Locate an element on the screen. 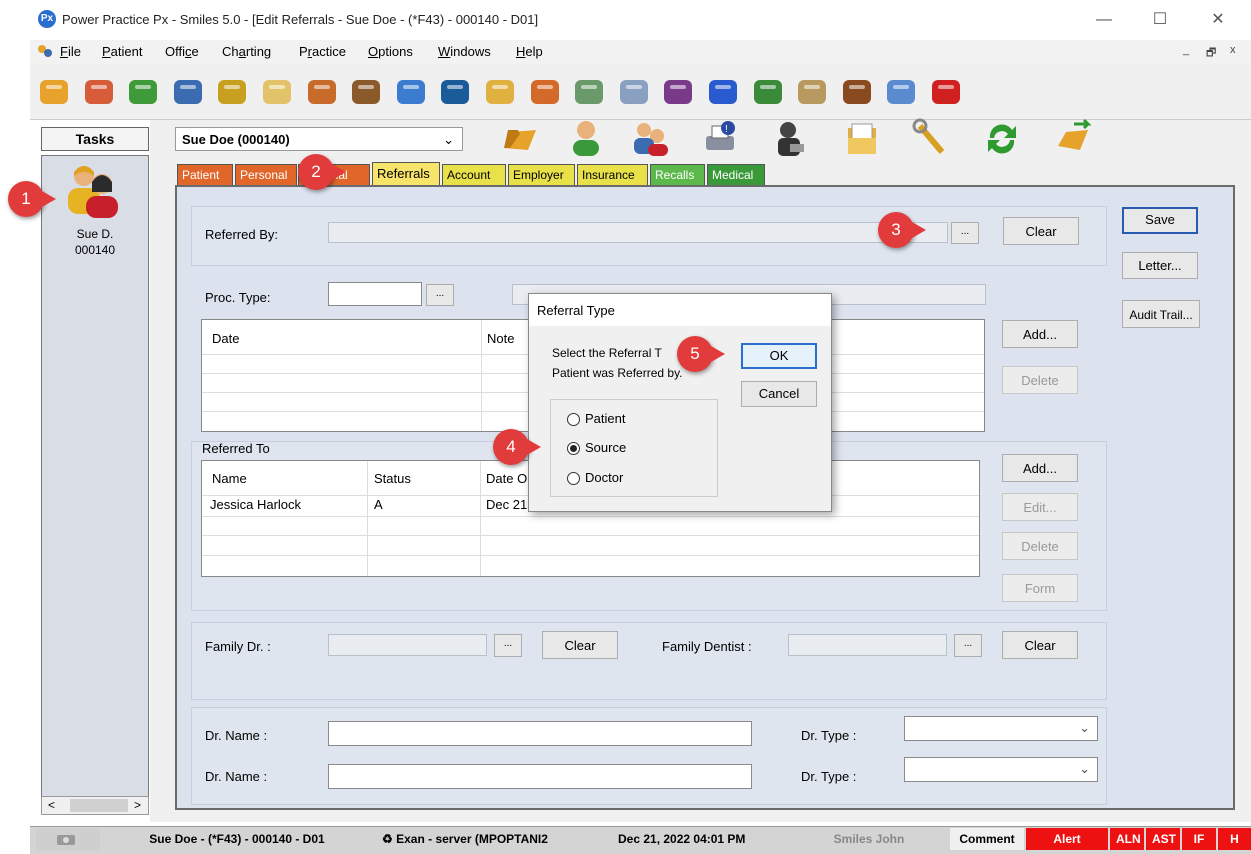  tab-recalls: Recalls is located at coordinates (677, 174).